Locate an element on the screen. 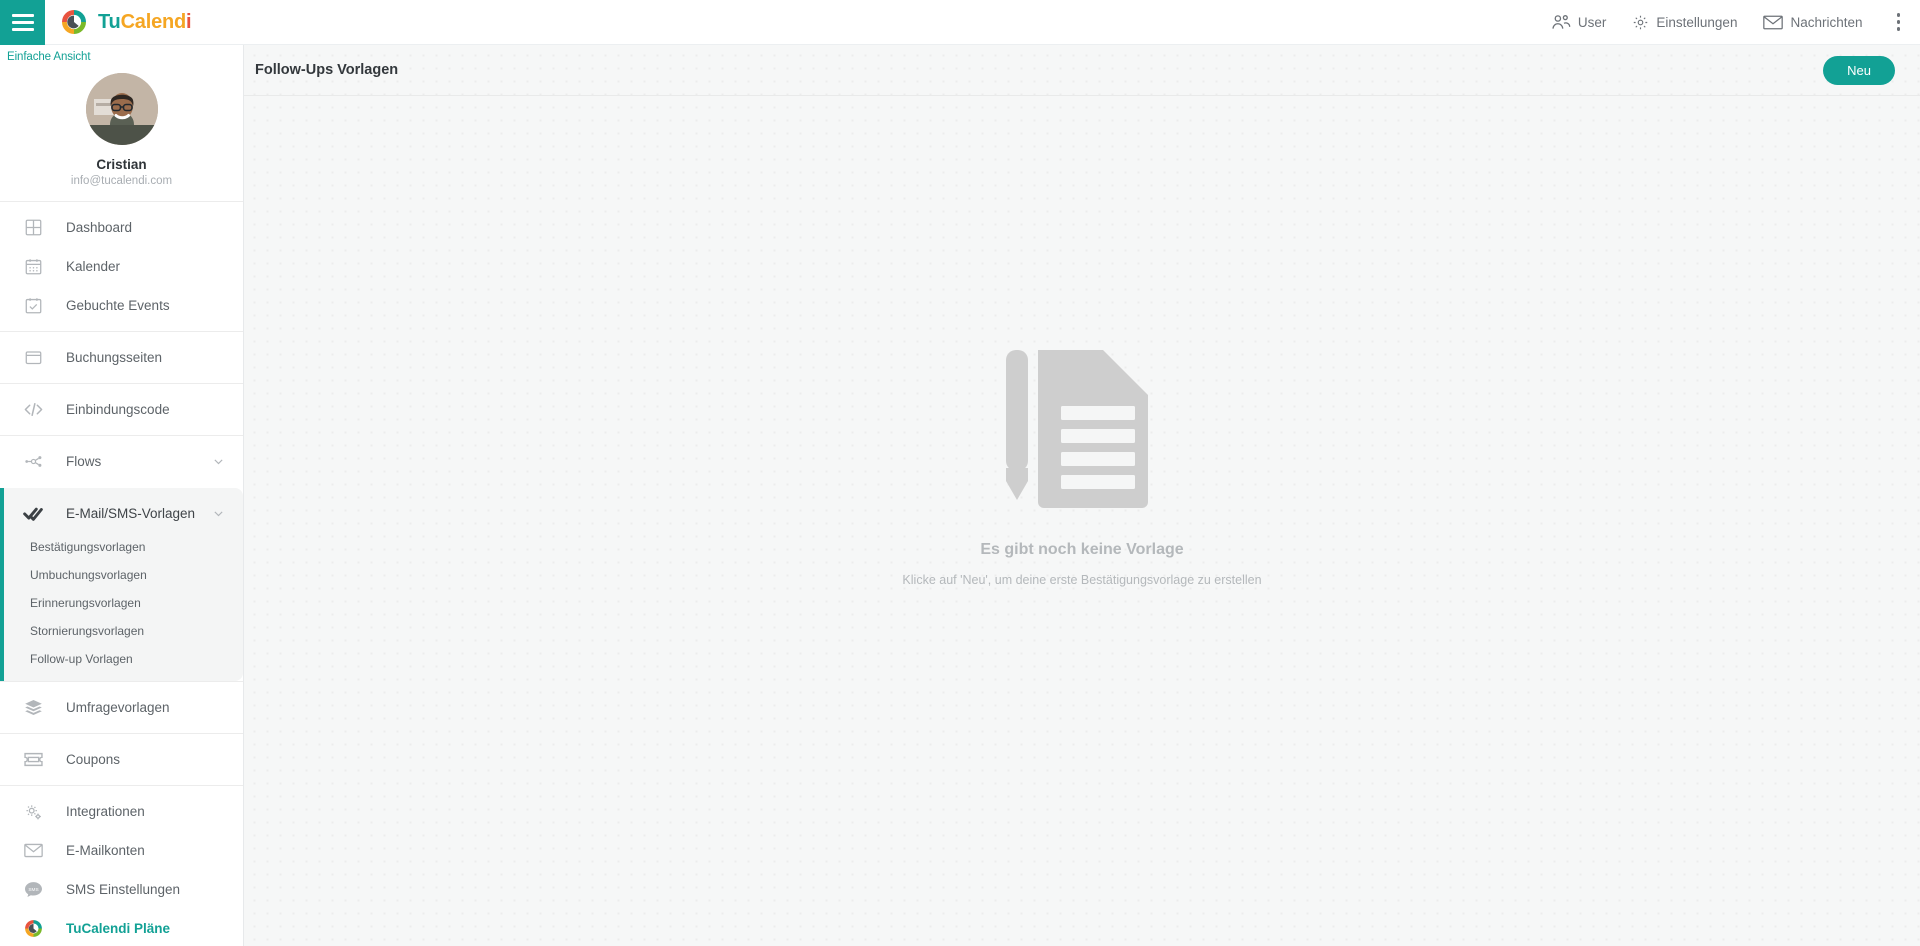 The image size is (1920, 946). sidebar-subitem-stornierungsvorlagen: Stornierungsvorlagen is located at coordinates (123, 631).